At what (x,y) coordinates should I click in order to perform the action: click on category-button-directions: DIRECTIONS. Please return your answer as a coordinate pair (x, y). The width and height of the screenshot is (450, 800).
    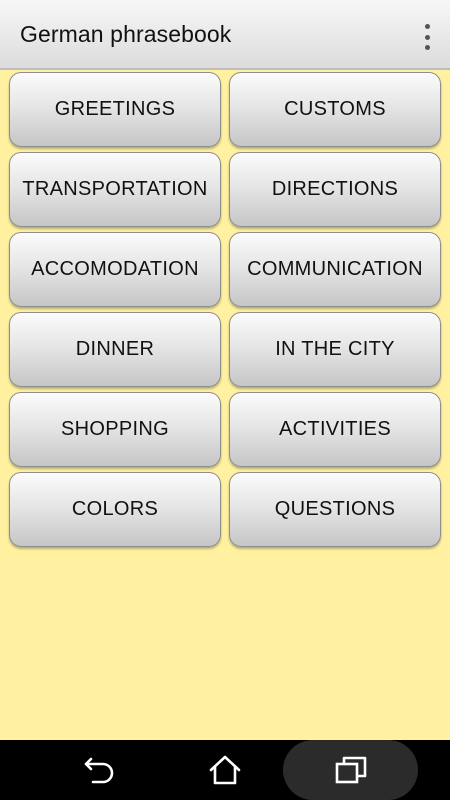
    Looking at the image, I should click on (335, 189).